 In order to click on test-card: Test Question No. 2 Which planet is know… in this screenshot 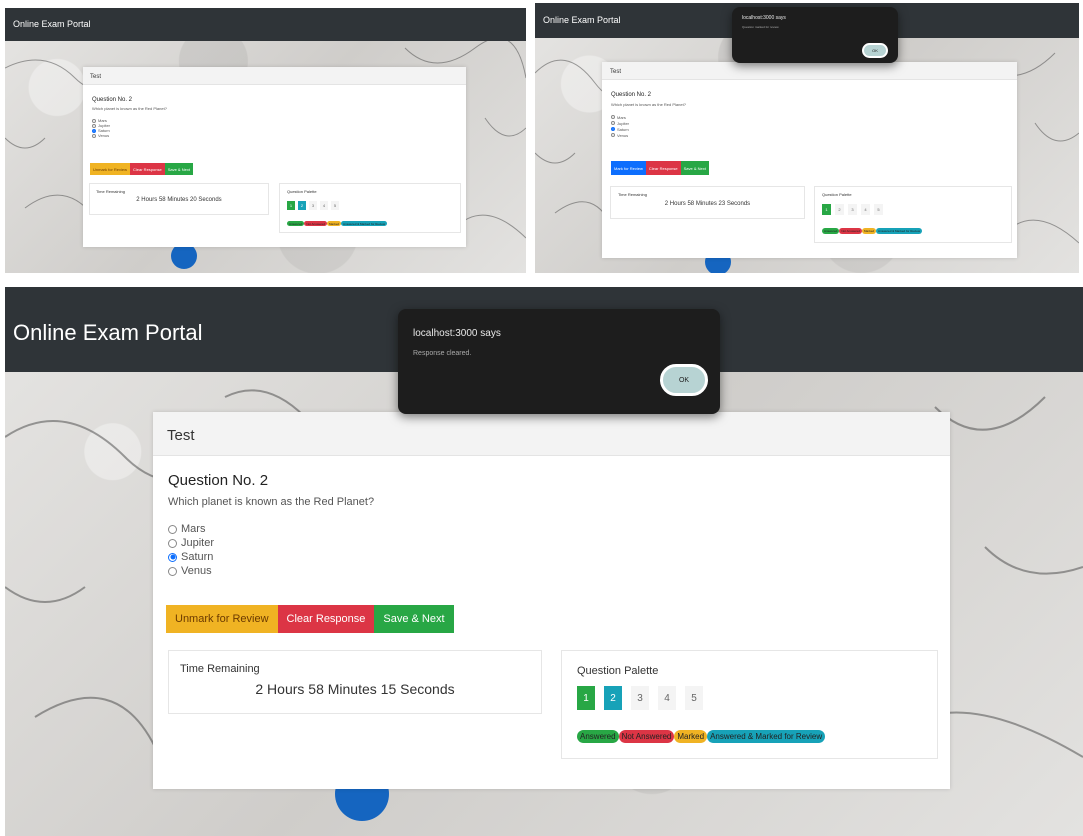, I will do `click(809, 160)`.